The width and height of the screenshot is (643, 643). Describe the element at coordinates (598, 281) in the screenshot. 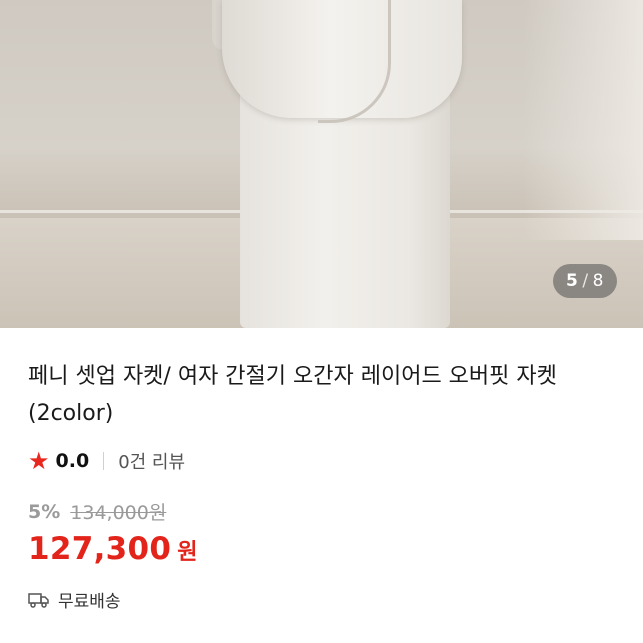

I see `image-counter-total: 8` at that location.